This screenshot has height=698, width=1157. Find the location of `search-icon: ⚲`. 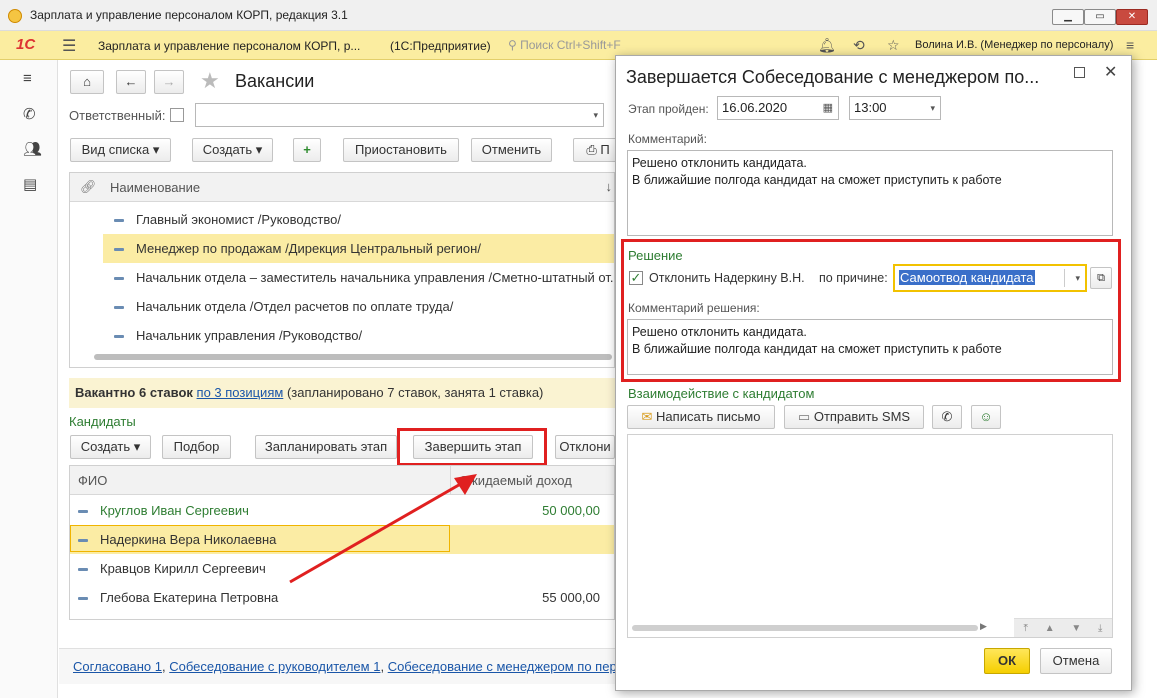

search-icon: ⚲ is located at coordinates (514, 45).